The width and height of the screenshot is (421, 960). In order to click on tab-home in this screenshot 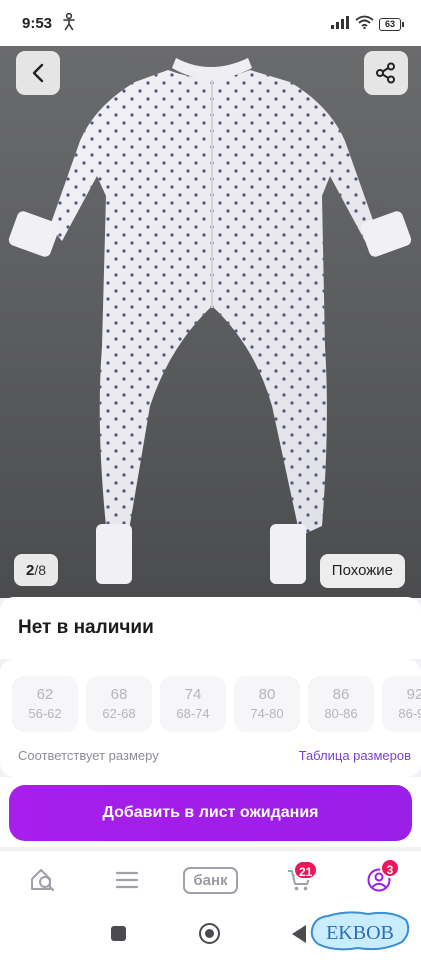, I will do `click(43, 880)`.